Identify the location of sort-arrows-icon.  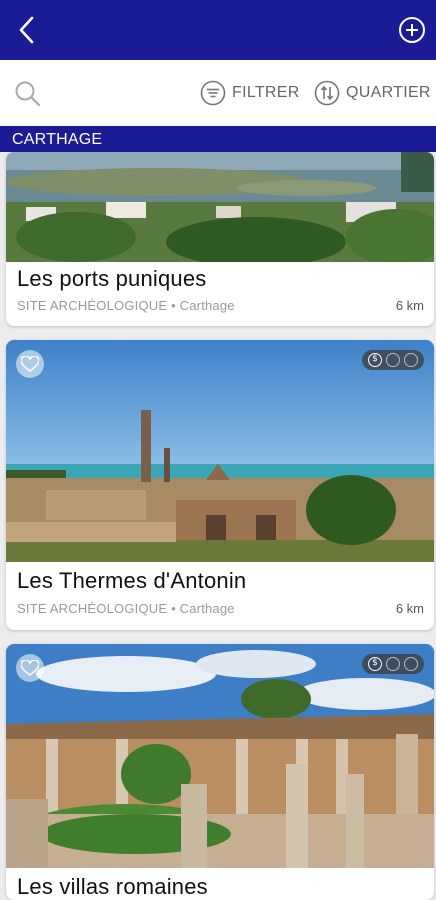
(327, 93).